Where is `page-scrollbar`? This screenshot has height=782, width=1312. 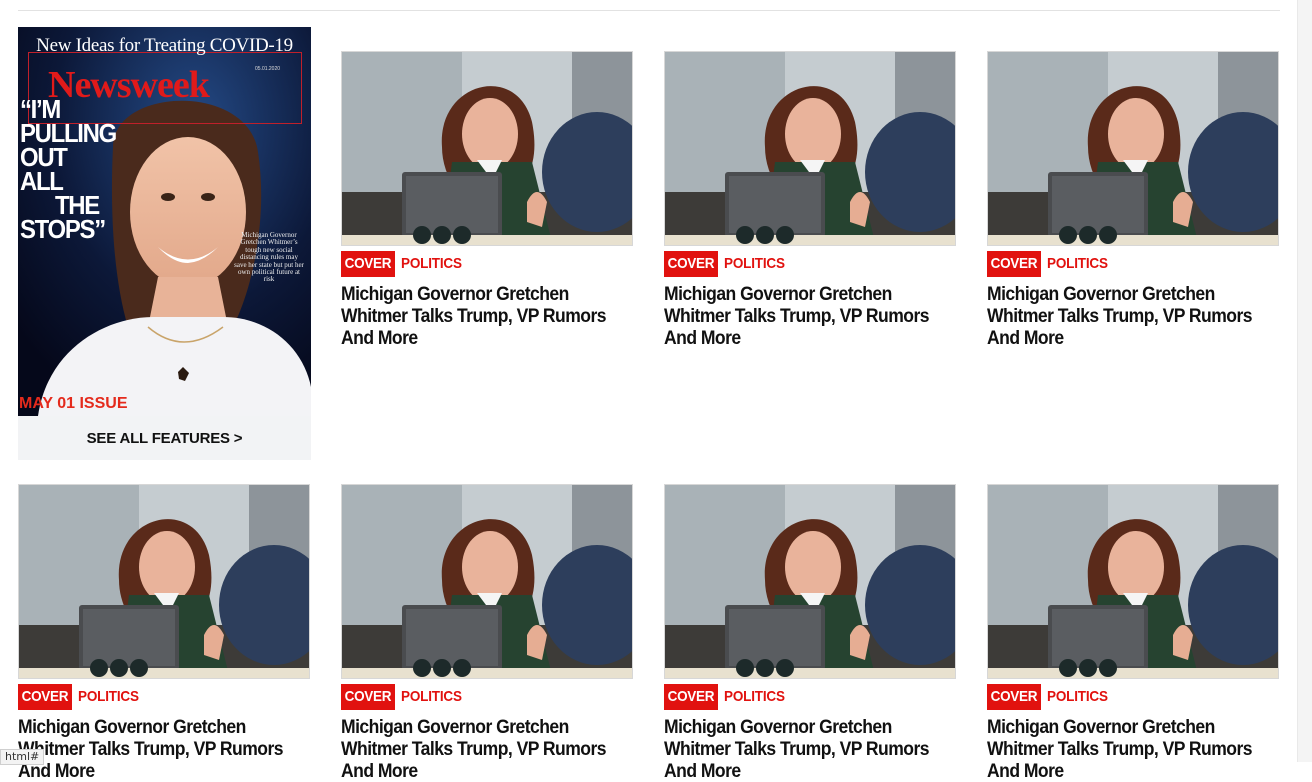
page-scrollbar is located at coordinates (1304, 381).